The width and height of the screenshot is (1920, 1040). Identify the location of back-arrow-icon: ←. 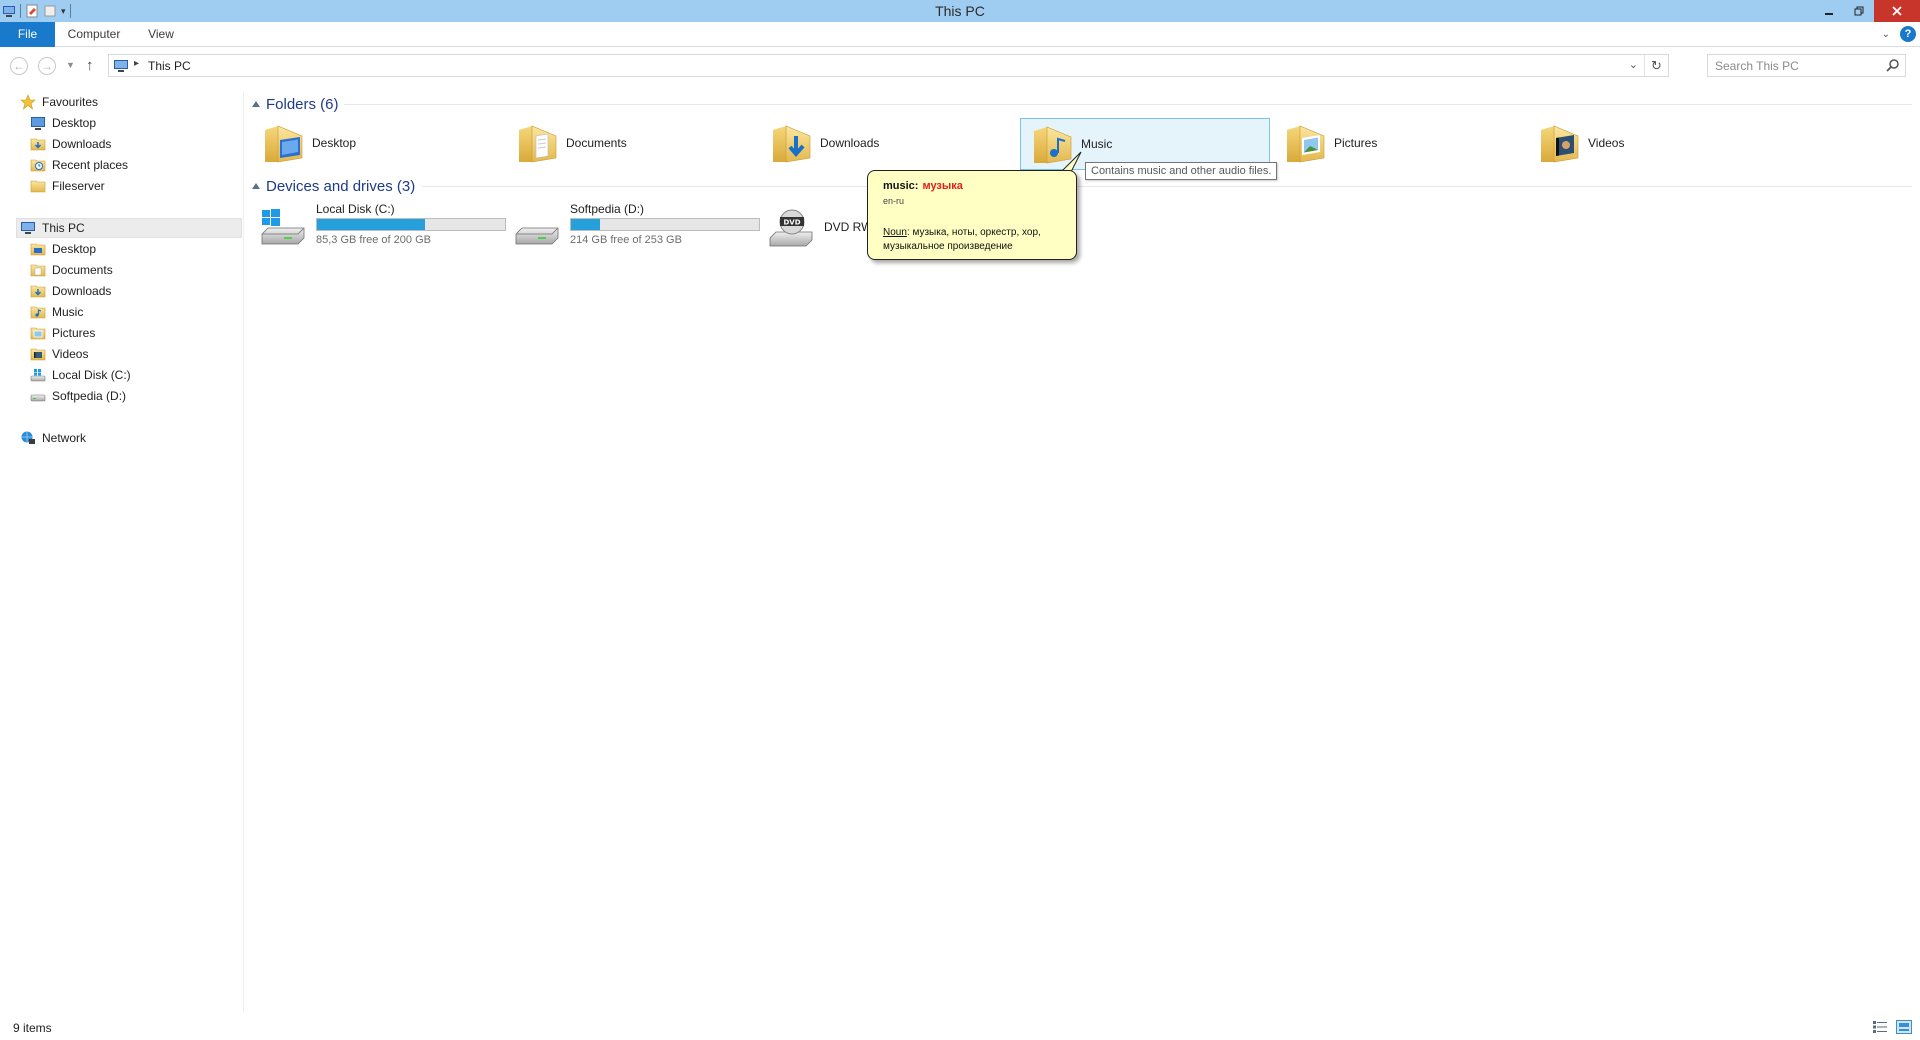
(19, 66).